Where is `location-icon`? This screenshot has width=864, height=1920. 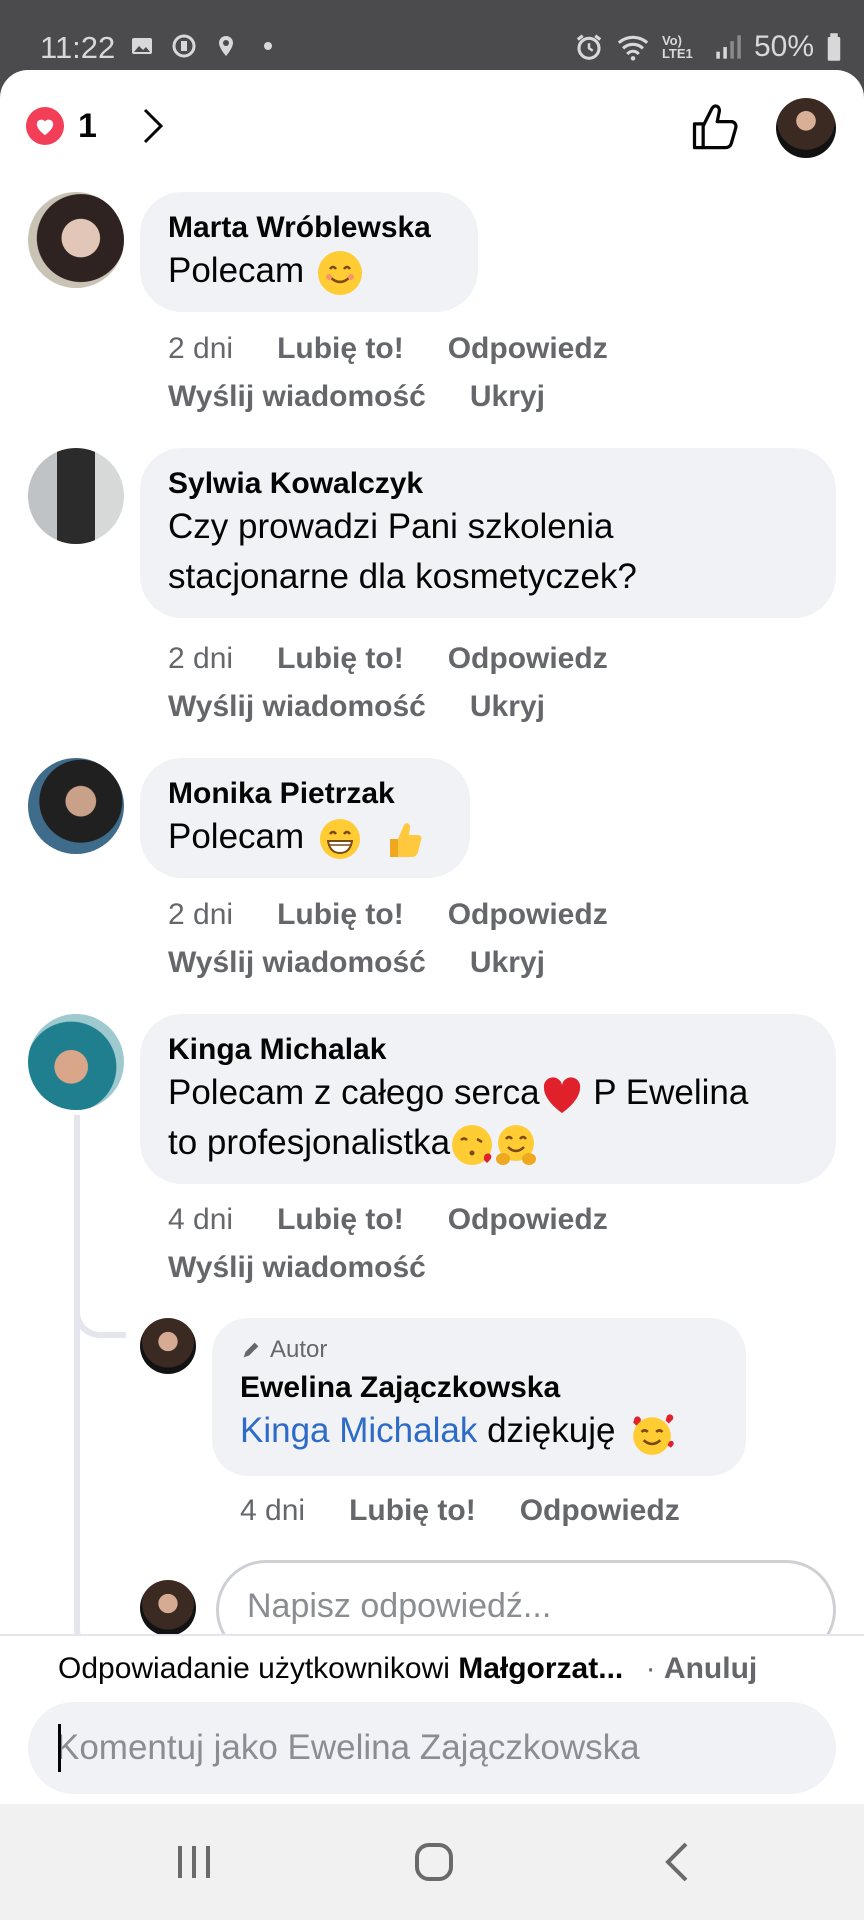
location-icon is located at coordinates (226, 46).